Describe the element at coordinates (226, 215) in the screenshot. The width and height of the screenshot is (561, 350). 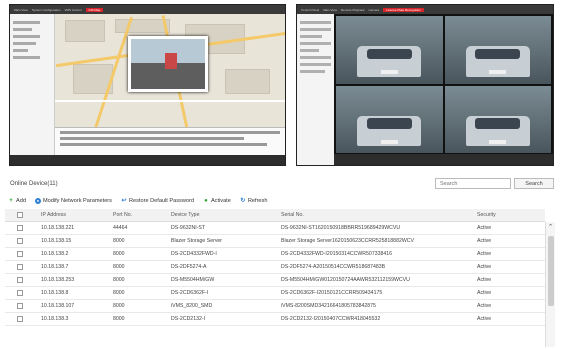
I see `col-device-type: Device Type` at that location.